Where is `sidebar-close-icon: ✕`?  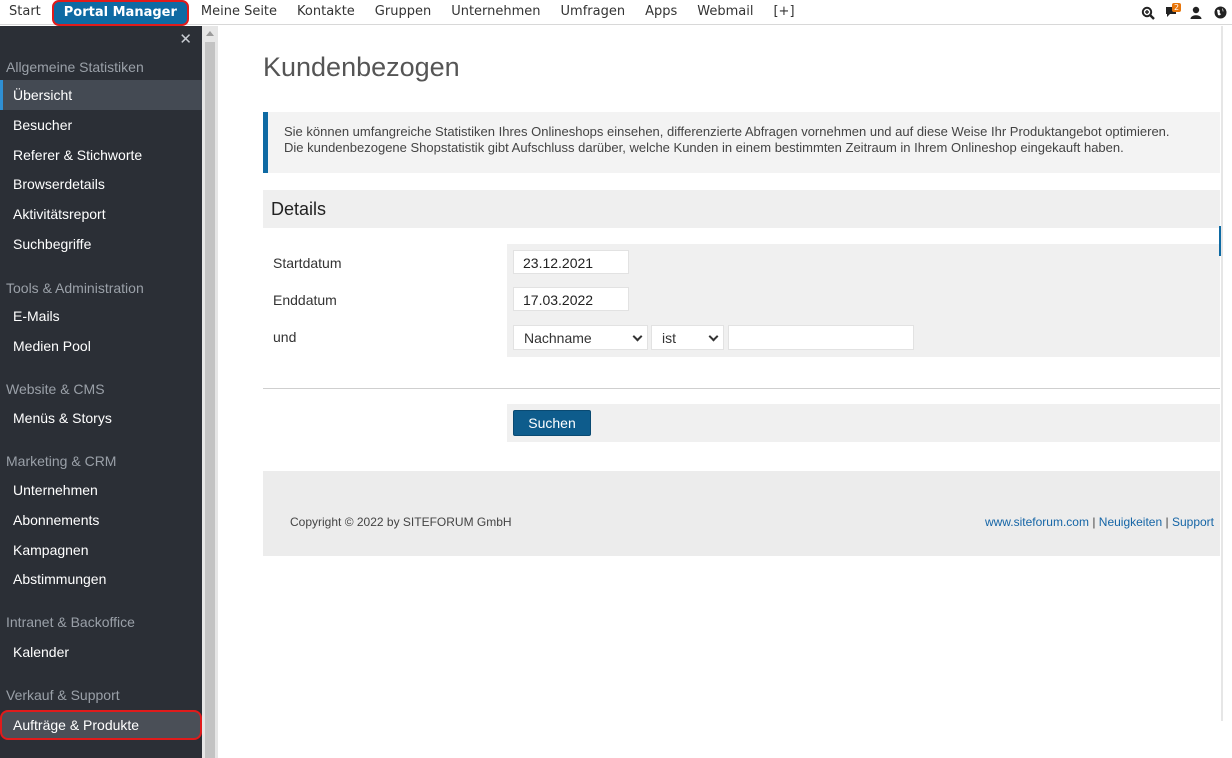 sidebar-close-icon: ✕ is located at coordinates (185, 39).